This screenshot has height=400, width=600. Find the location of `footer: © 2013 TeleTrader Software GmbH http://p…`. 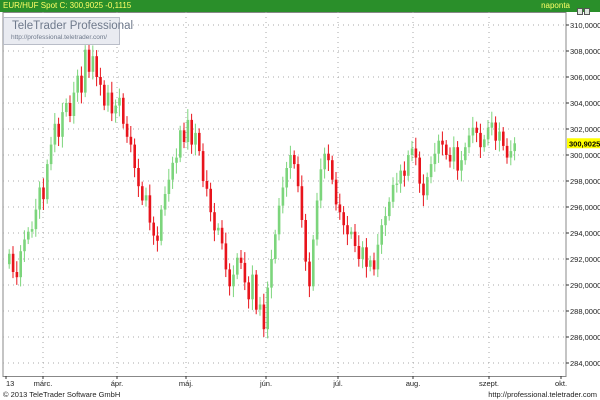

footer: © 2013 TeleTrader Software GmbH http://p… is located at coordinates (300, 394).